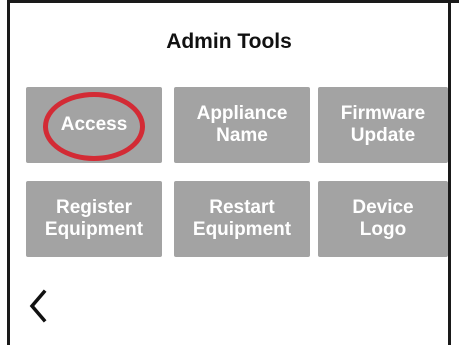  What do you see at coordinates (229, 41) in the screenshot?
I see `page-title: Admin Tools` at bounding box center [229, 41].